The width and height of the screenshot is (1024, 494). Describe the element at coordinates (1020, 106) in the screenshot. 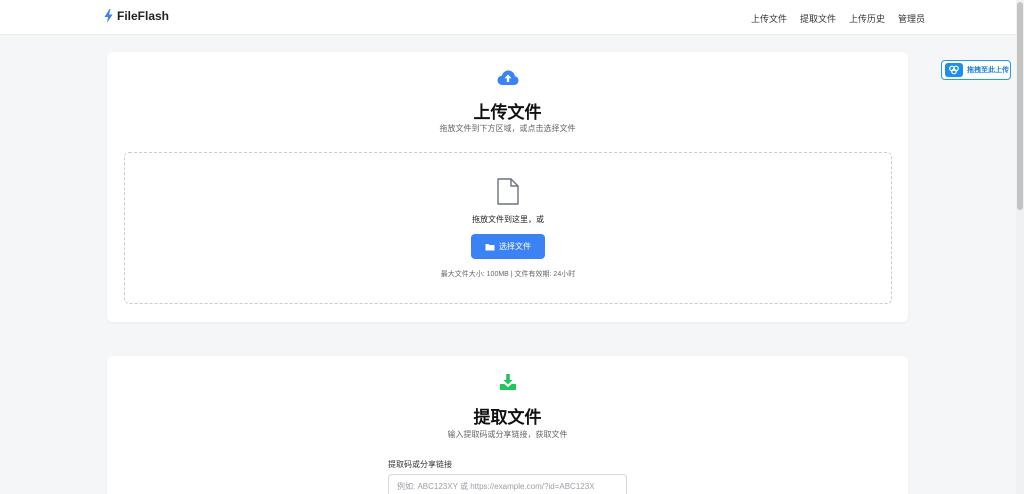

I see `scrollbar-thumb` at that location.